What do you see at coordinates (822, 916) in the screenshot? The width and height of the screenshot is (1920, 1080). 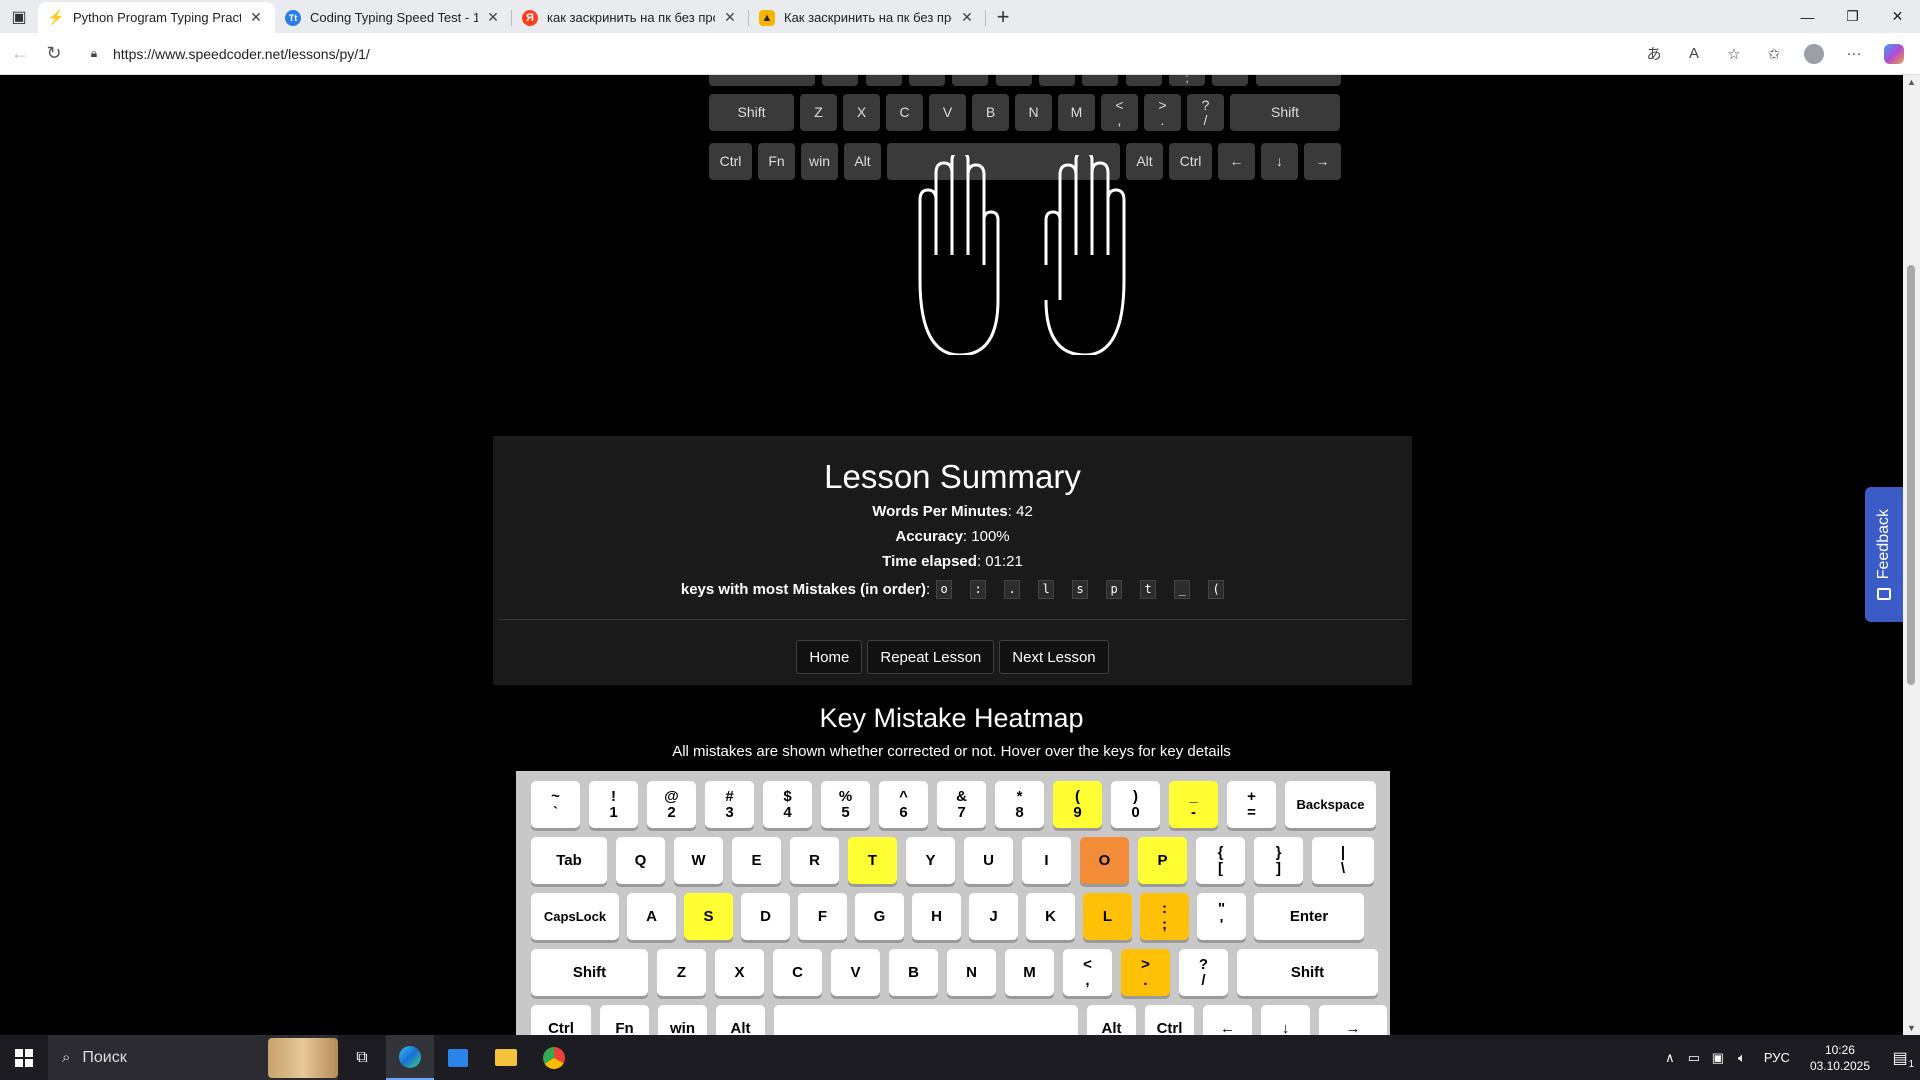 I see `heat-key-f: F` at bounding box center [822, 916].